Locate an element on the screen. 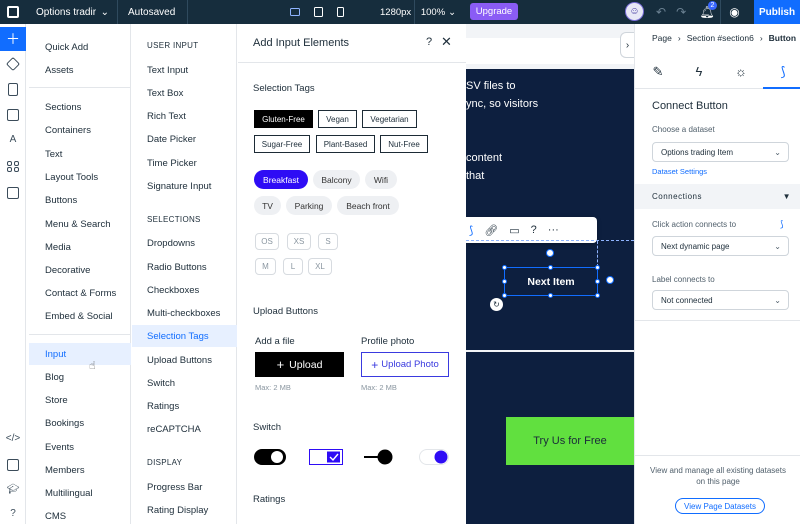 The width and height of the screenshot is (800, 524). subcategory-item: Time Picker is located at coordinates (184, 163).